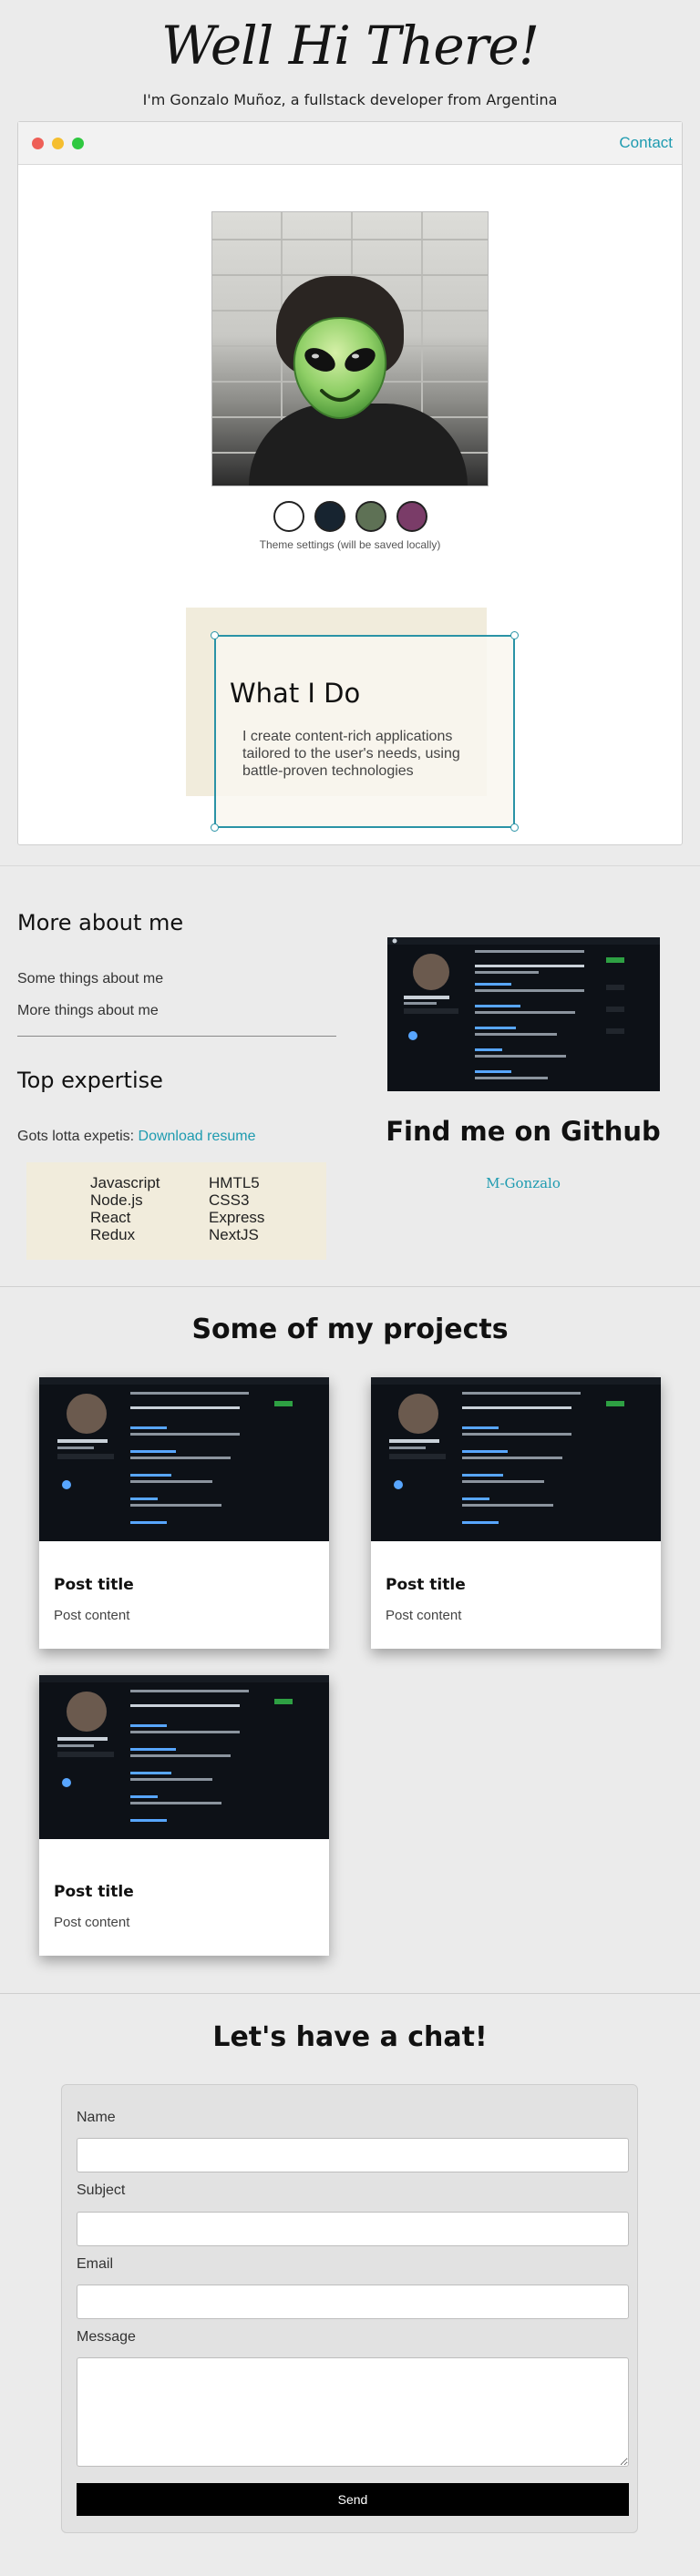 The image size is (700, 2576). Describe the element at coordinates (111, 1217) in the screenshot. I see `skill-item: React` at that location.